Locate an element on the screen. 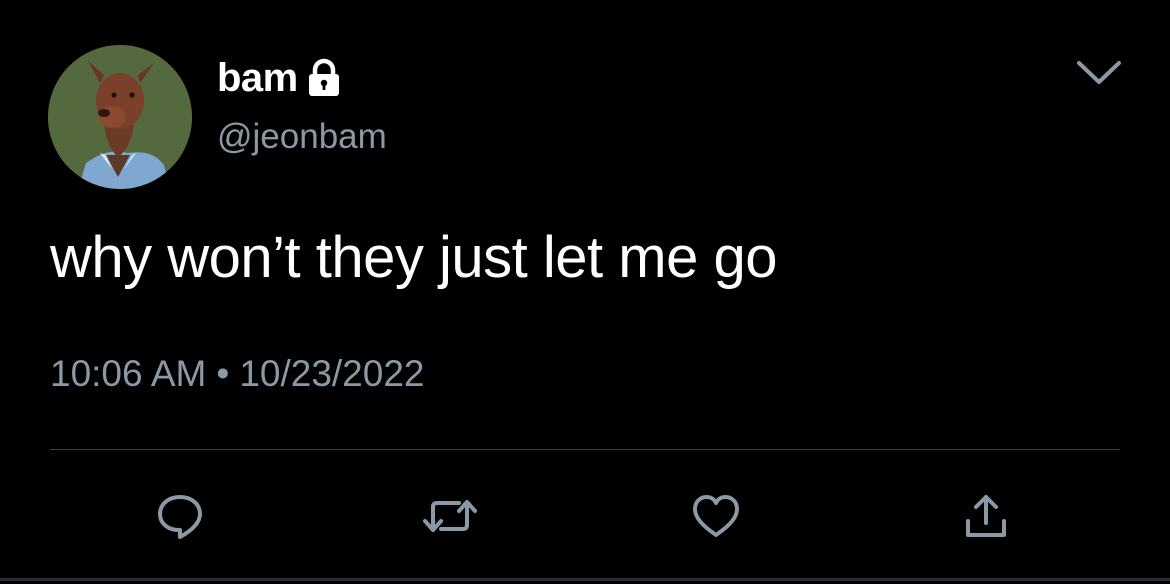 The height and width of the screenshot is (584, 1170). reply-button is located at coordinates (180, 516).